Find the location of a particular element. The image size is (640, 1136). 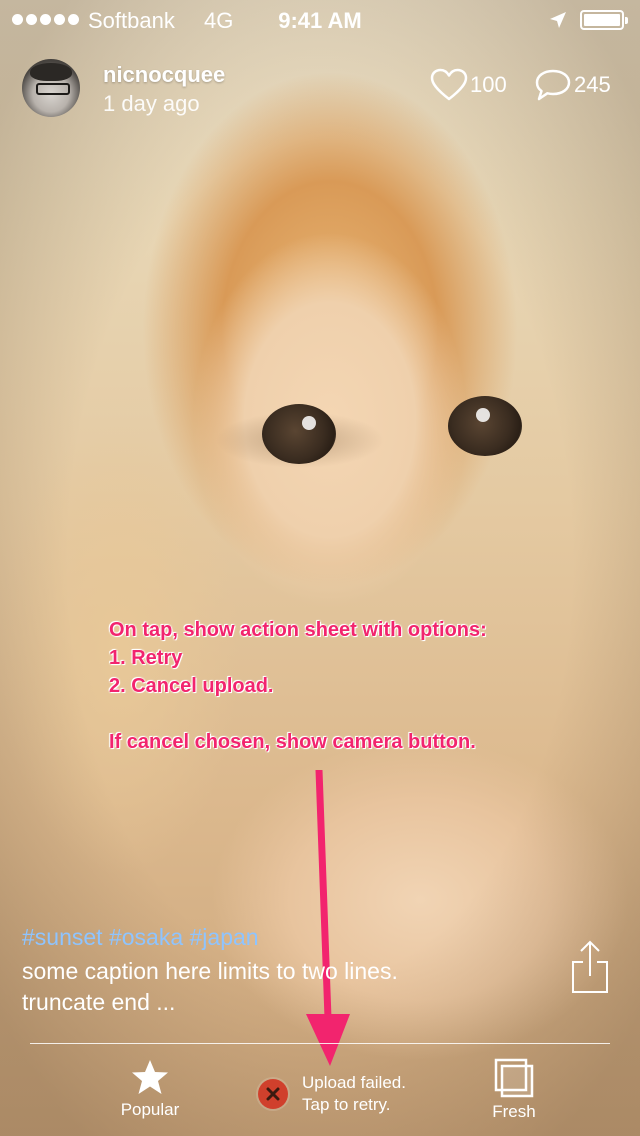

like-button: 100 is located at coordinates (468, 85).